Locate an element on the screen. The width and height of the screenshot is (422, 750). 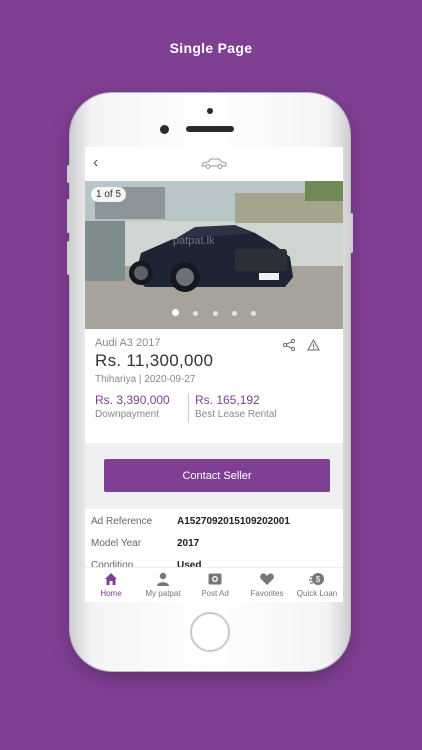
volume-up-button is located at coordinates (68, 216).